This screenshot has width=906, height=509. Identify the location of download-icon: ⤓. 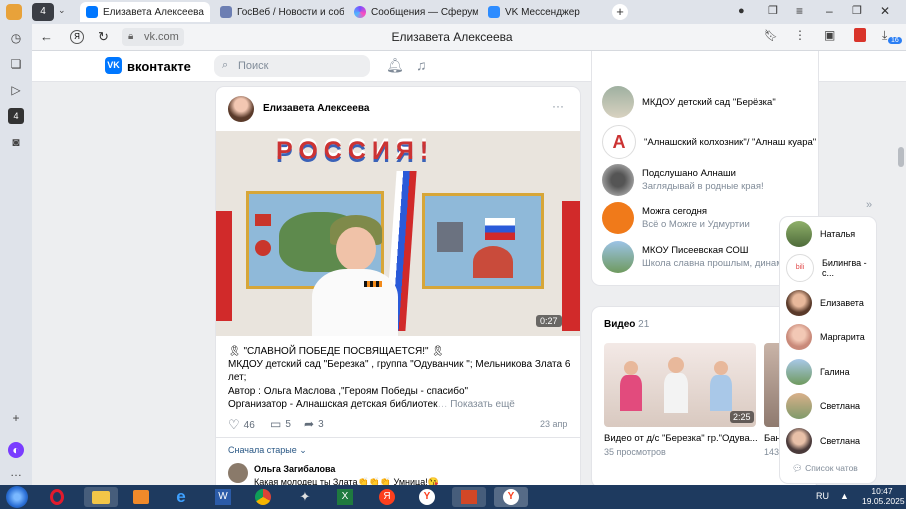
(884, 35).